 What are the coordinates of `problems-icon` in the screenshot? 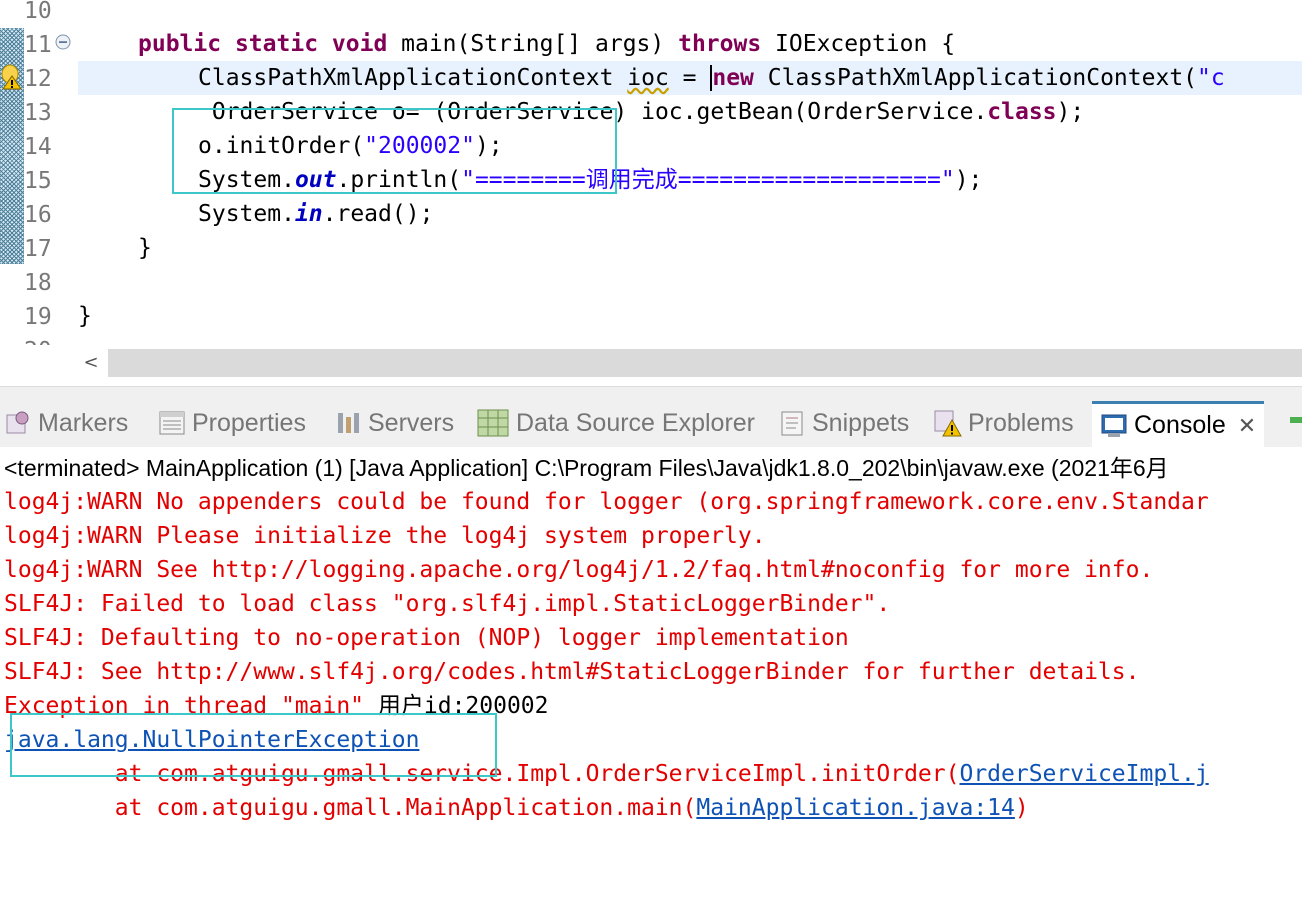 It's located at (948, 423).